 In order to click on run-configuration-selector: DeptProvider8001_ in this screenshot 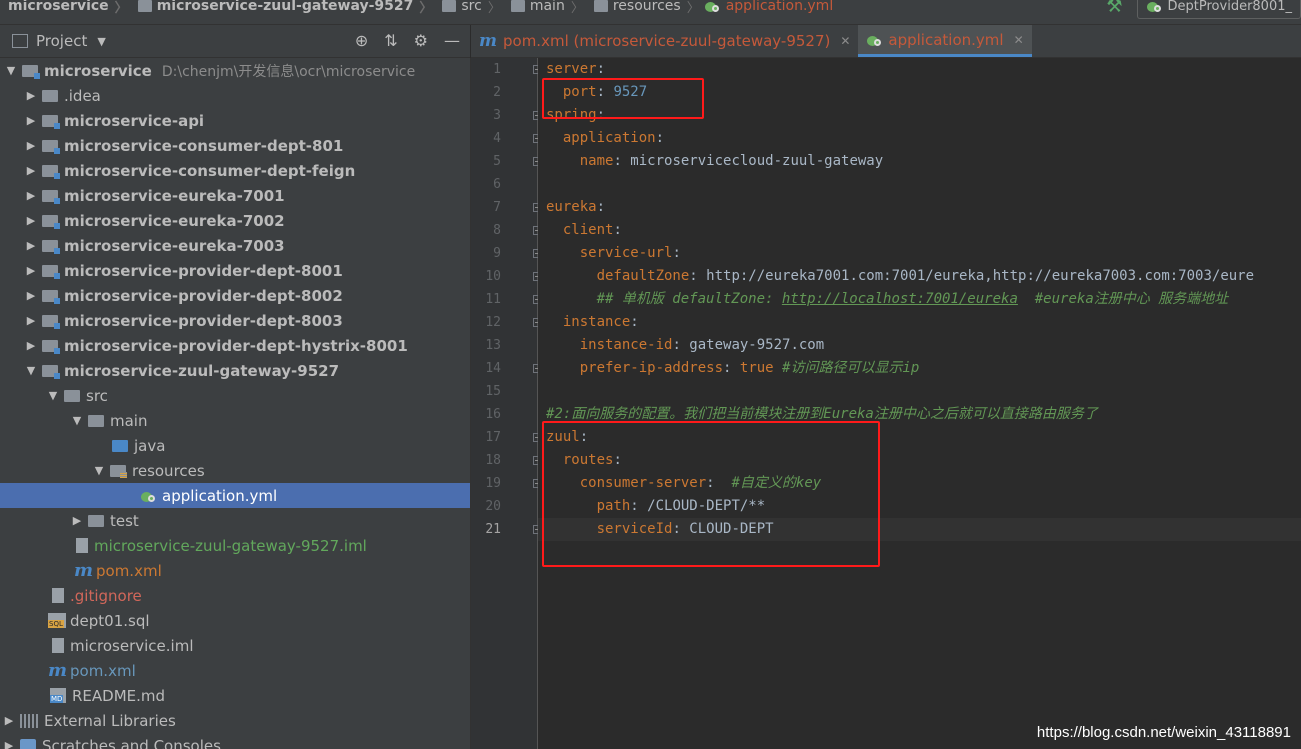, I will do `click(1218, 9)`.